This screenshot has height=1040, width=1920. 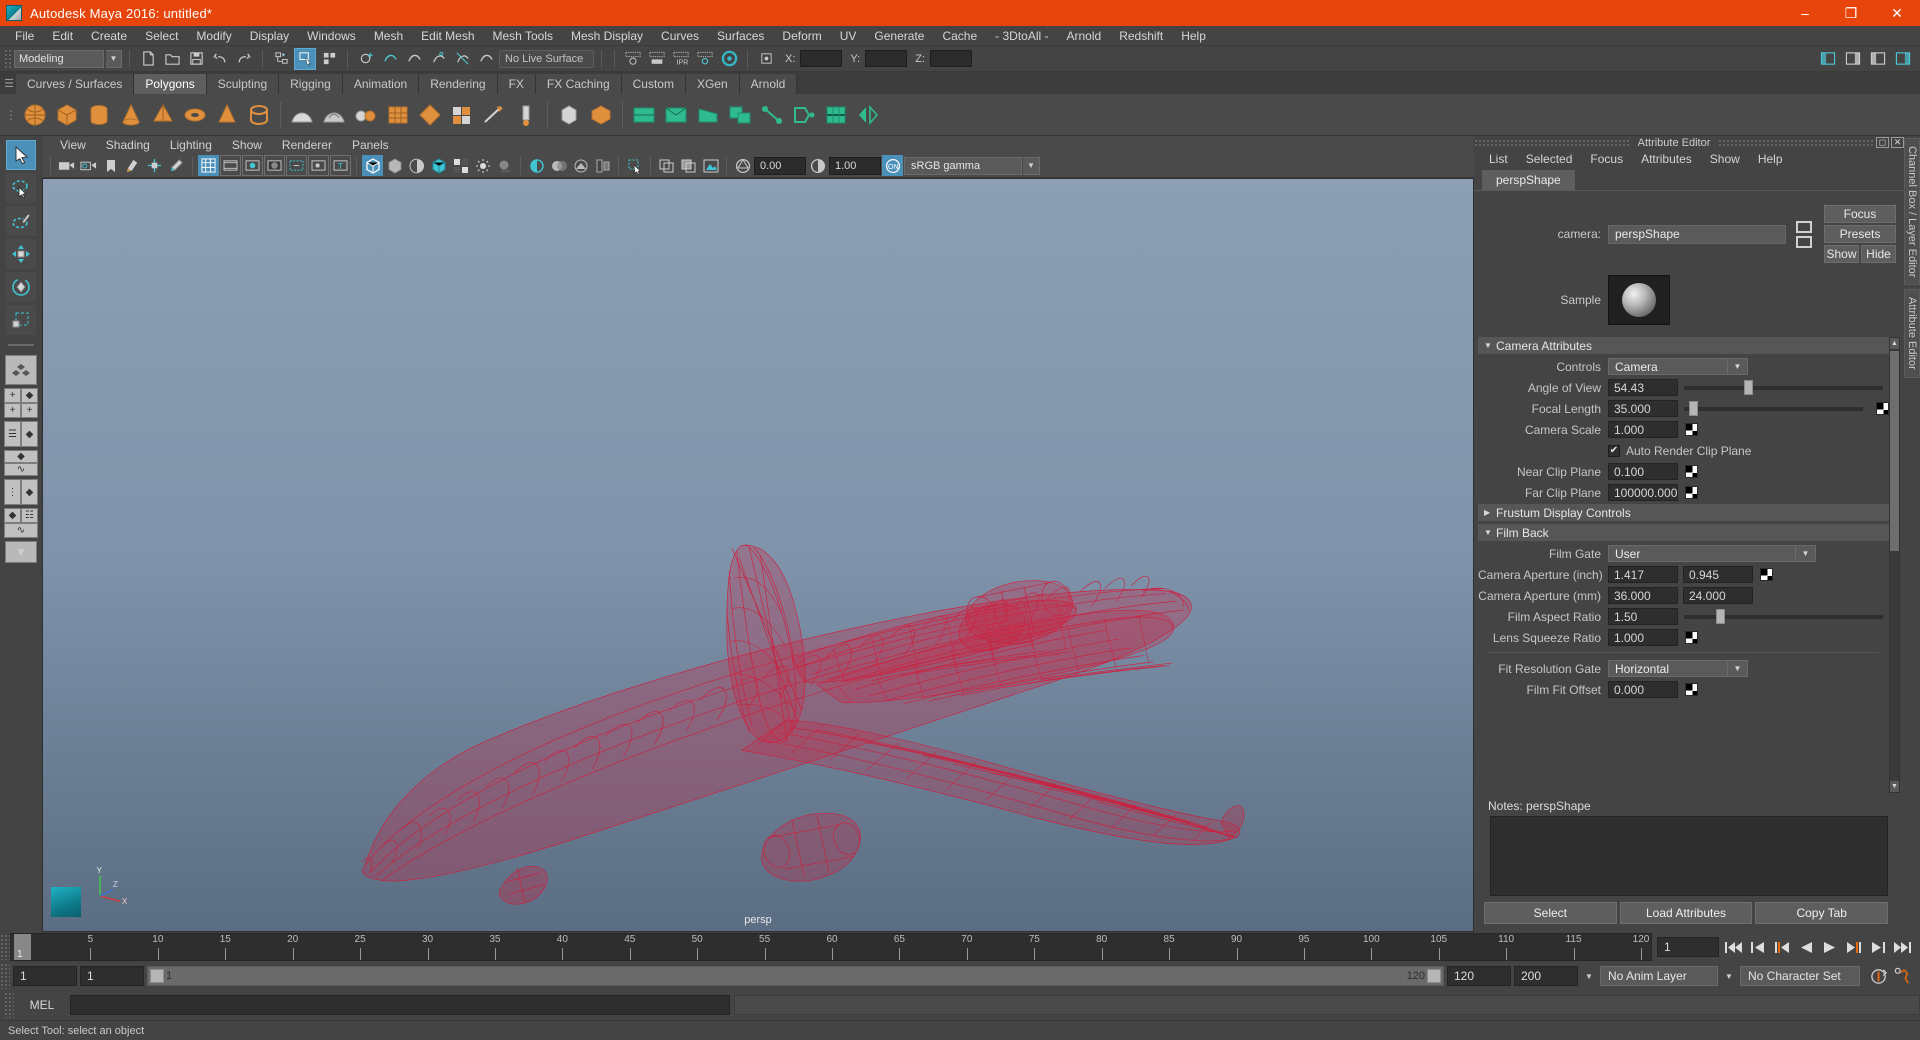 What do you see at coordinates (12, 492) in the screenshot?
I see `layout-cell: ⋮` at bounding box center [12, 492].